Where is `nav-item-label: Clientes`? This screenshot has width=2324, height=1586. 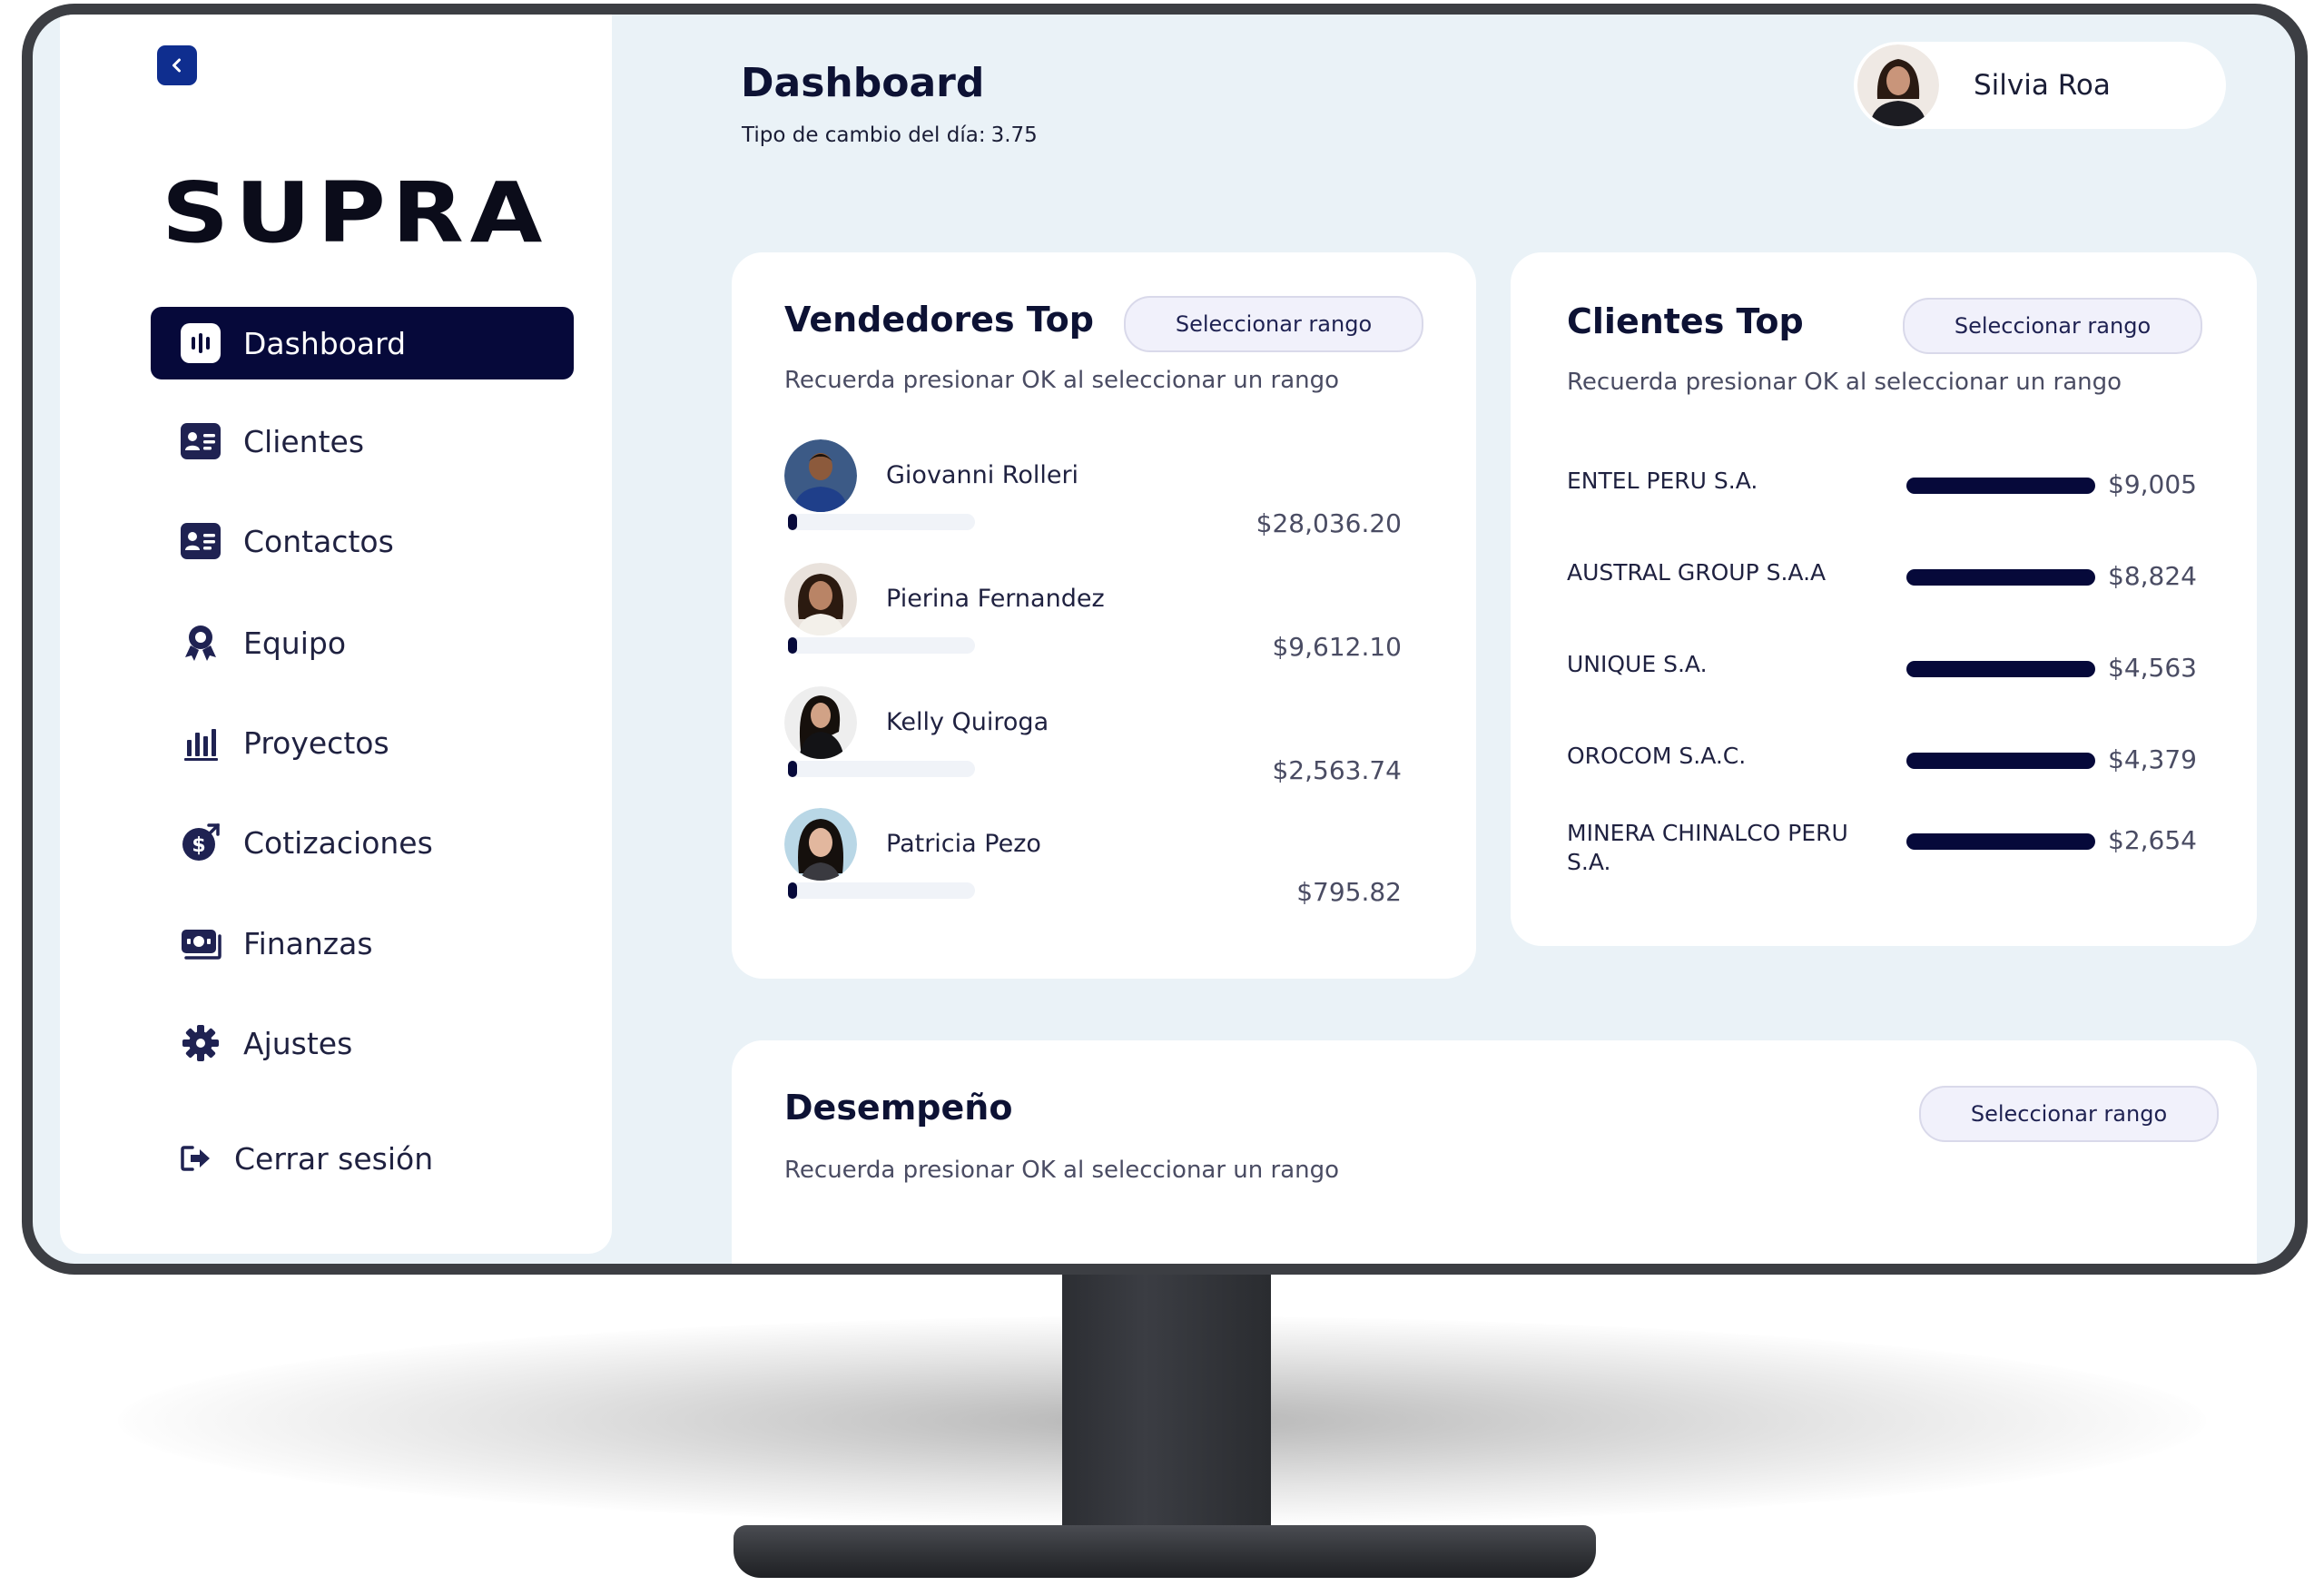
nav-item-label: Clientes is located at coordinates (304, 441).